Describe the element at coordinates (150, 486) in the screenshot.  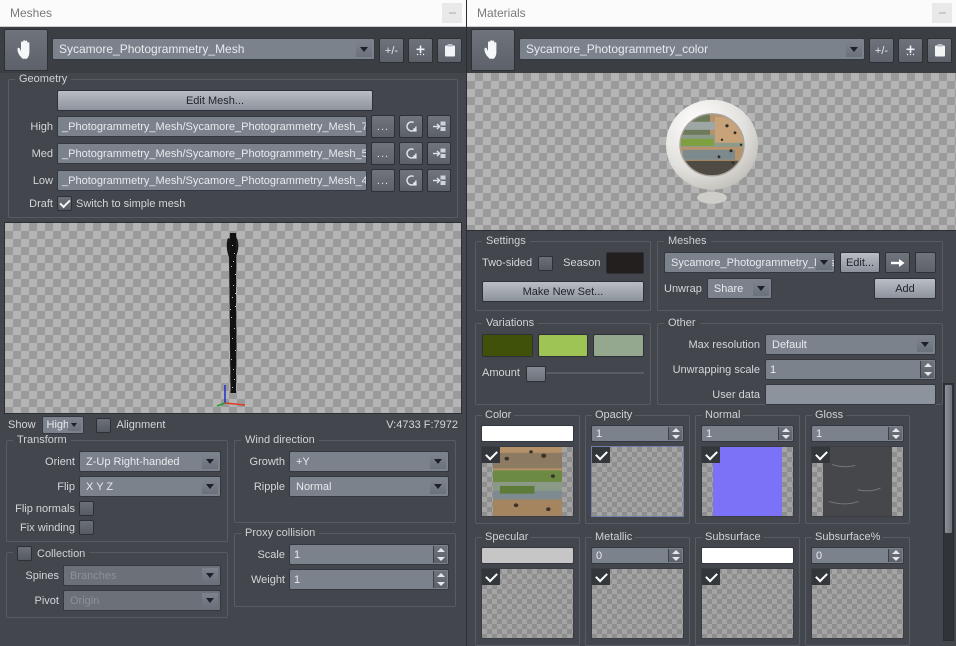
I see `flip-combo: X Y Z` at that location.